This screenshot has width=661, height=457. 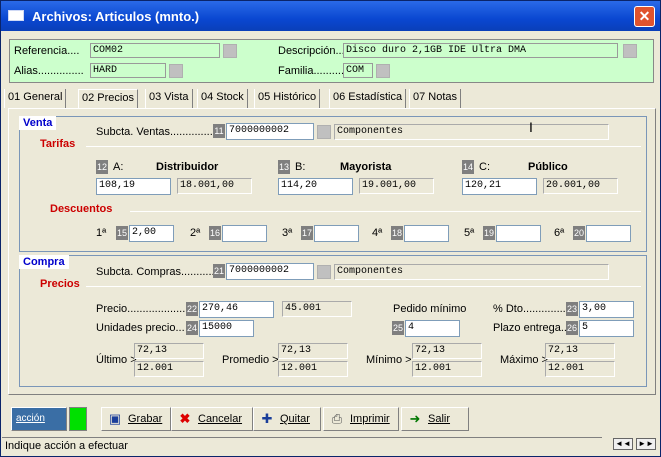 I want to click on field-number: 13, so click(x=284, y=167).